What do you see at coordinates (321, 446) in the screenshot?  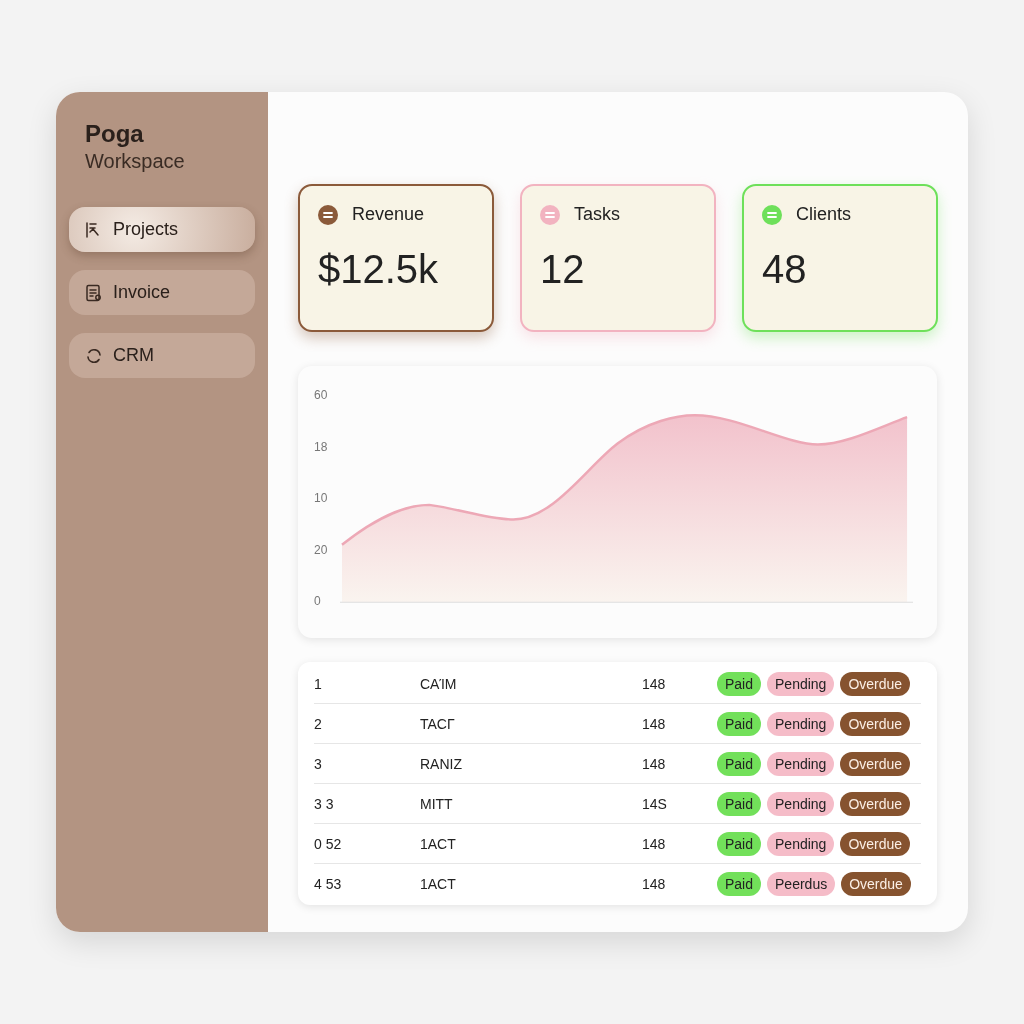 I see `axis-label: 18` at bounding box center [321, 446].